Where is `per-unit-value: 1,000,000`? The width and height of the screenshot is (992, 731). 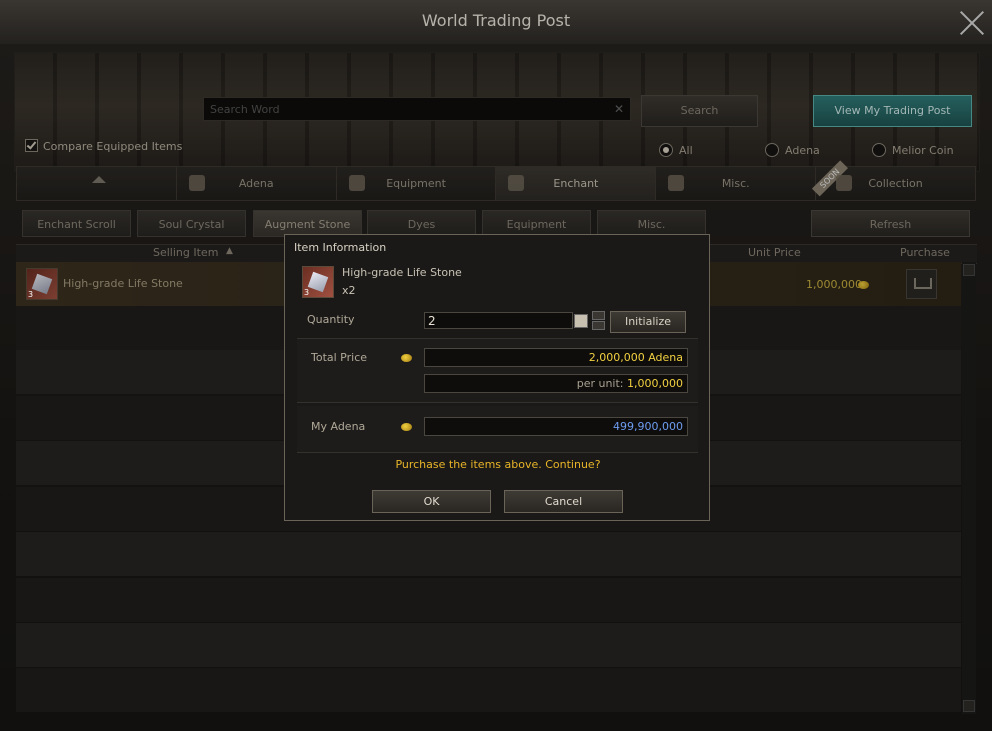
per-unit-value: 1,000,000 is located at coordinates (655, 383).